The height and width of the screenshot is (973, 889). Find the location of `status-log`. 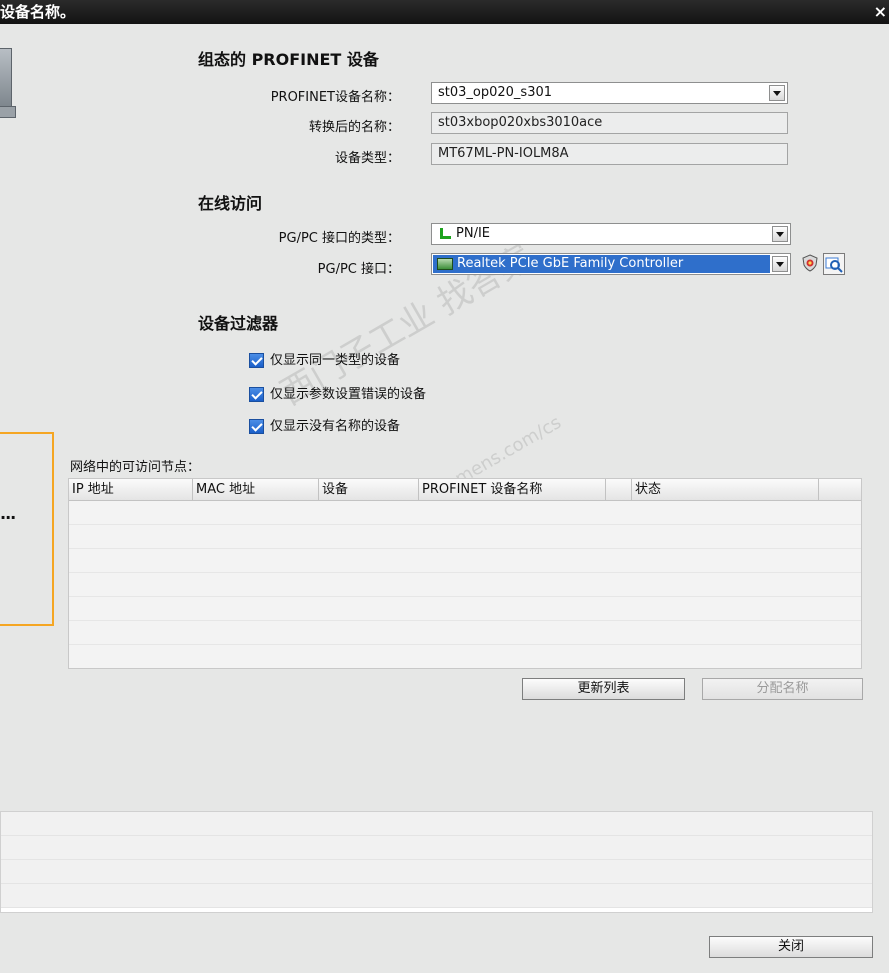

status-log is located at coordinates (436, 862).